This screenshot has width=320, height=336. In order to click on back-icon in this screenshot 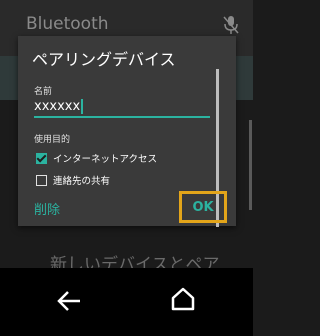, I will do `click(69, 301)`.